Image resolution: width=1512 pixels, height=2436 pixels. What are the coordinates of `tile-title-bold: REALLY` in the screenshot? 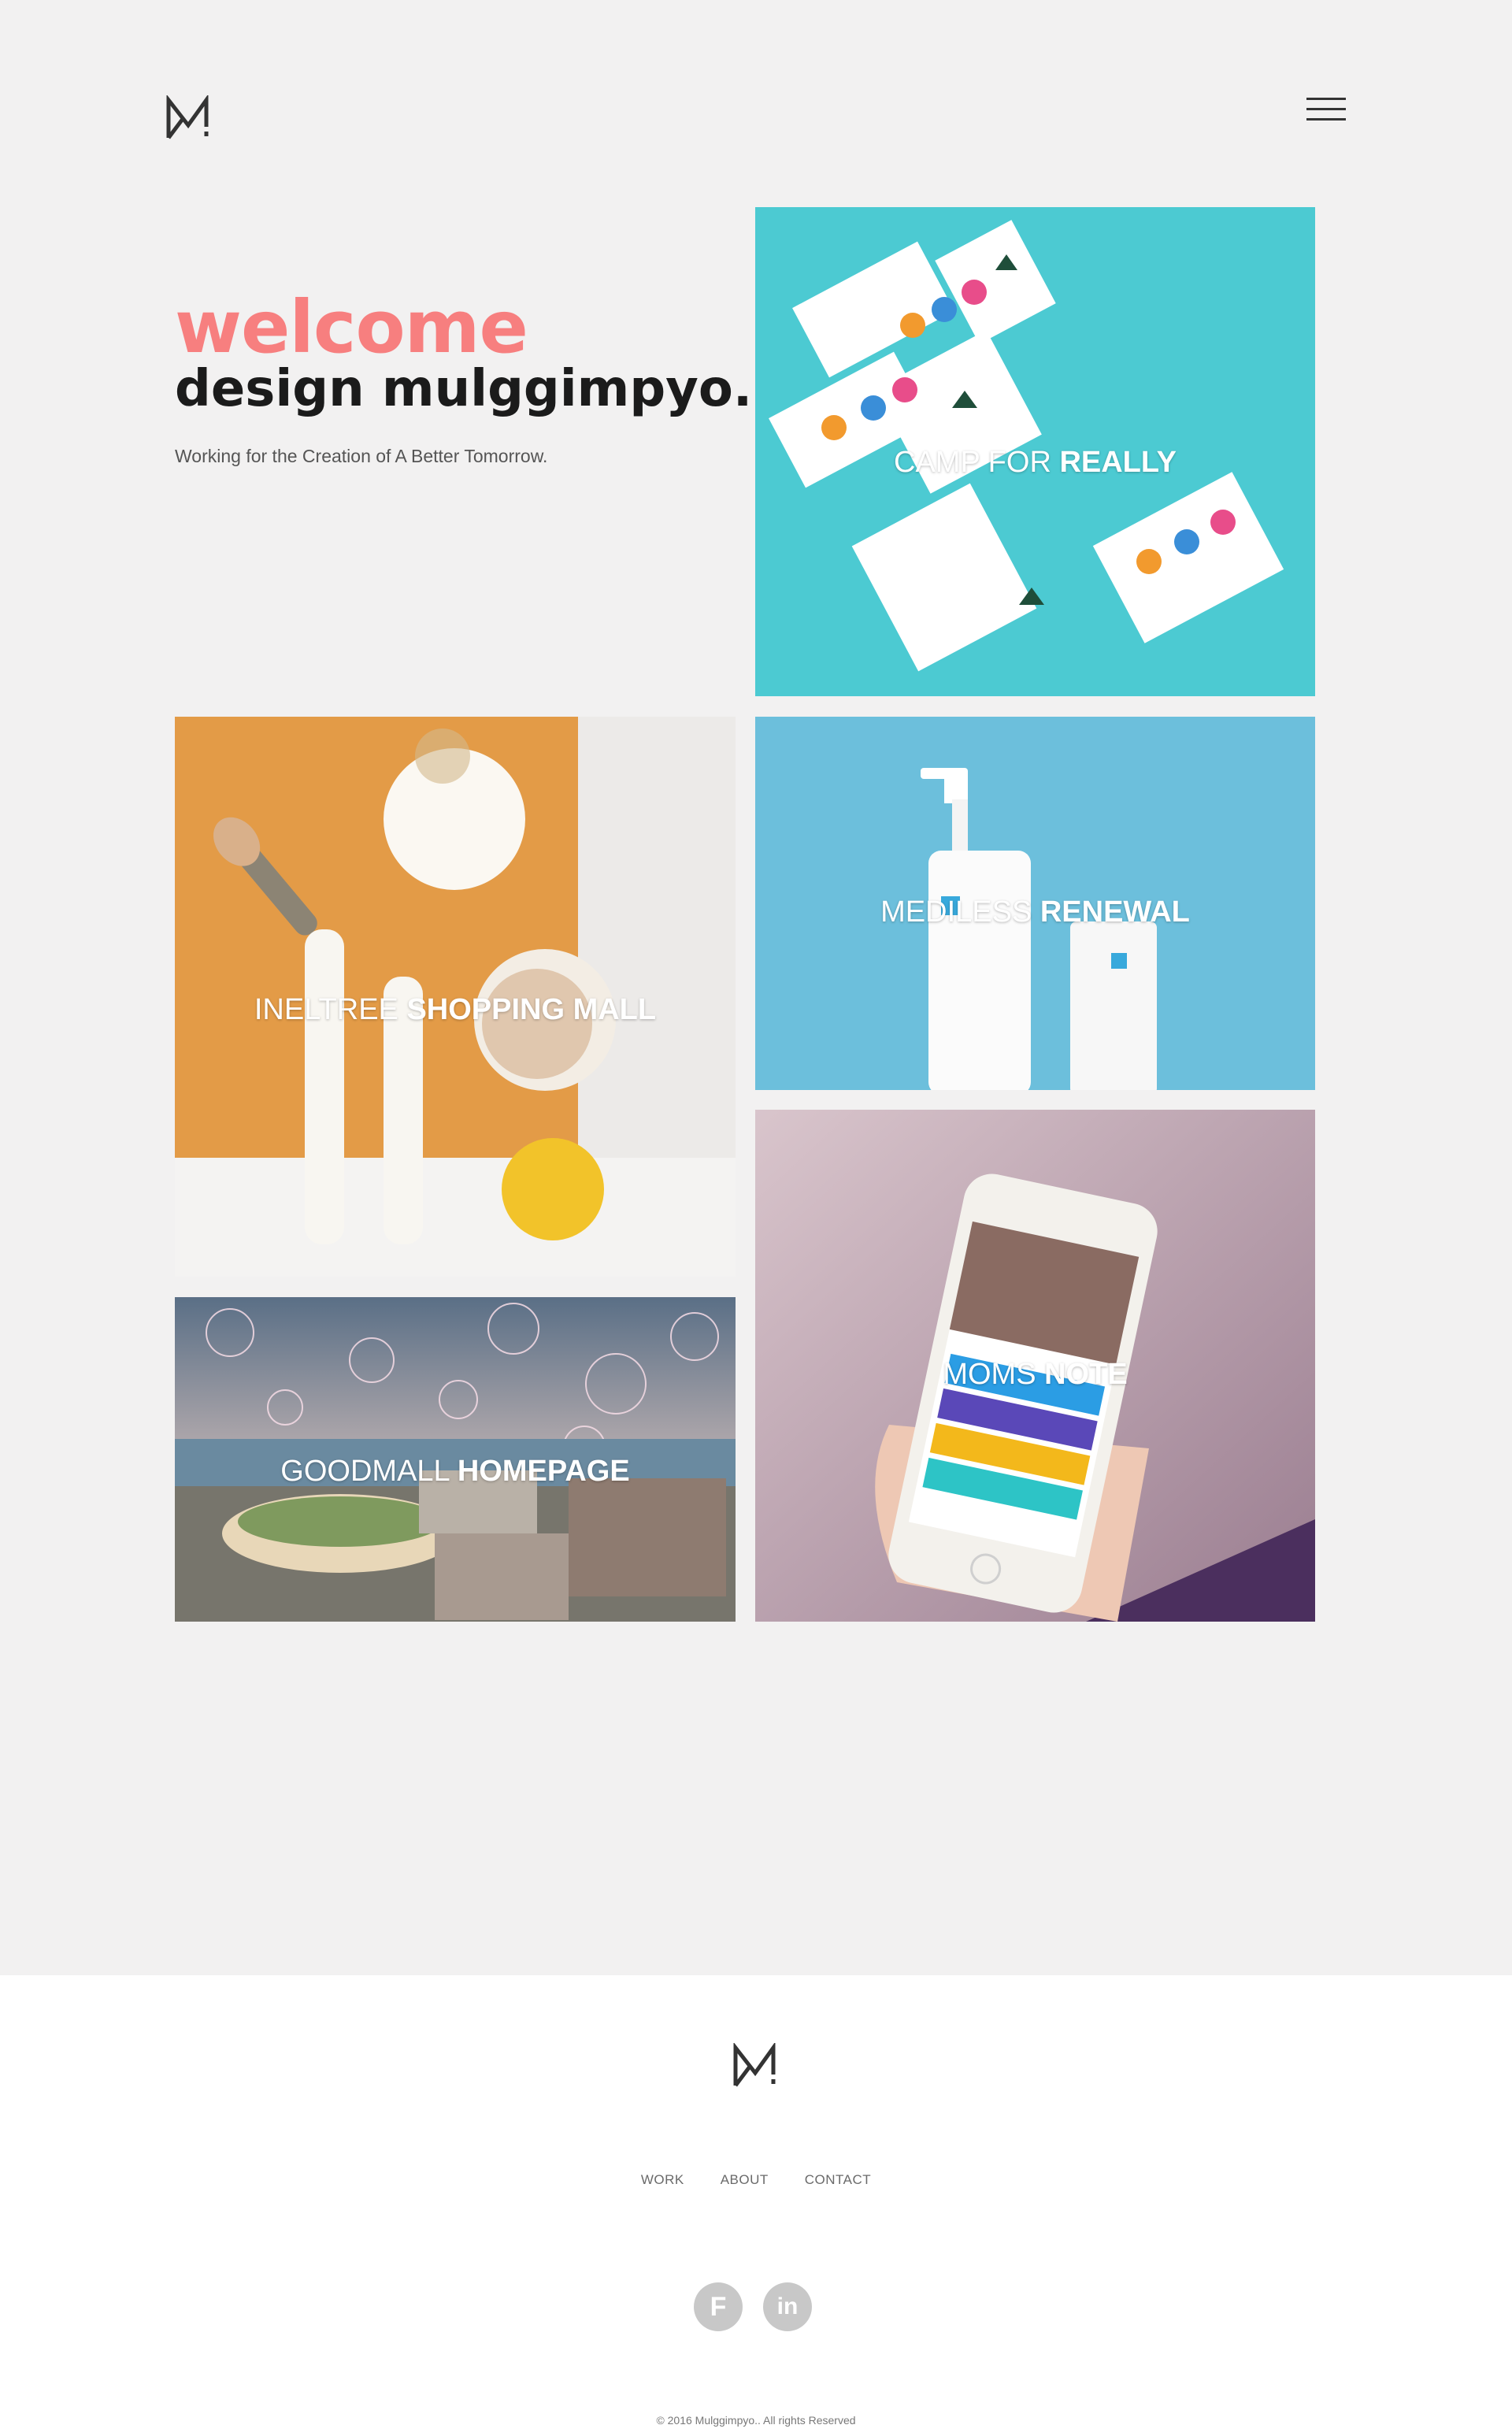 It's located at (1118, 462).